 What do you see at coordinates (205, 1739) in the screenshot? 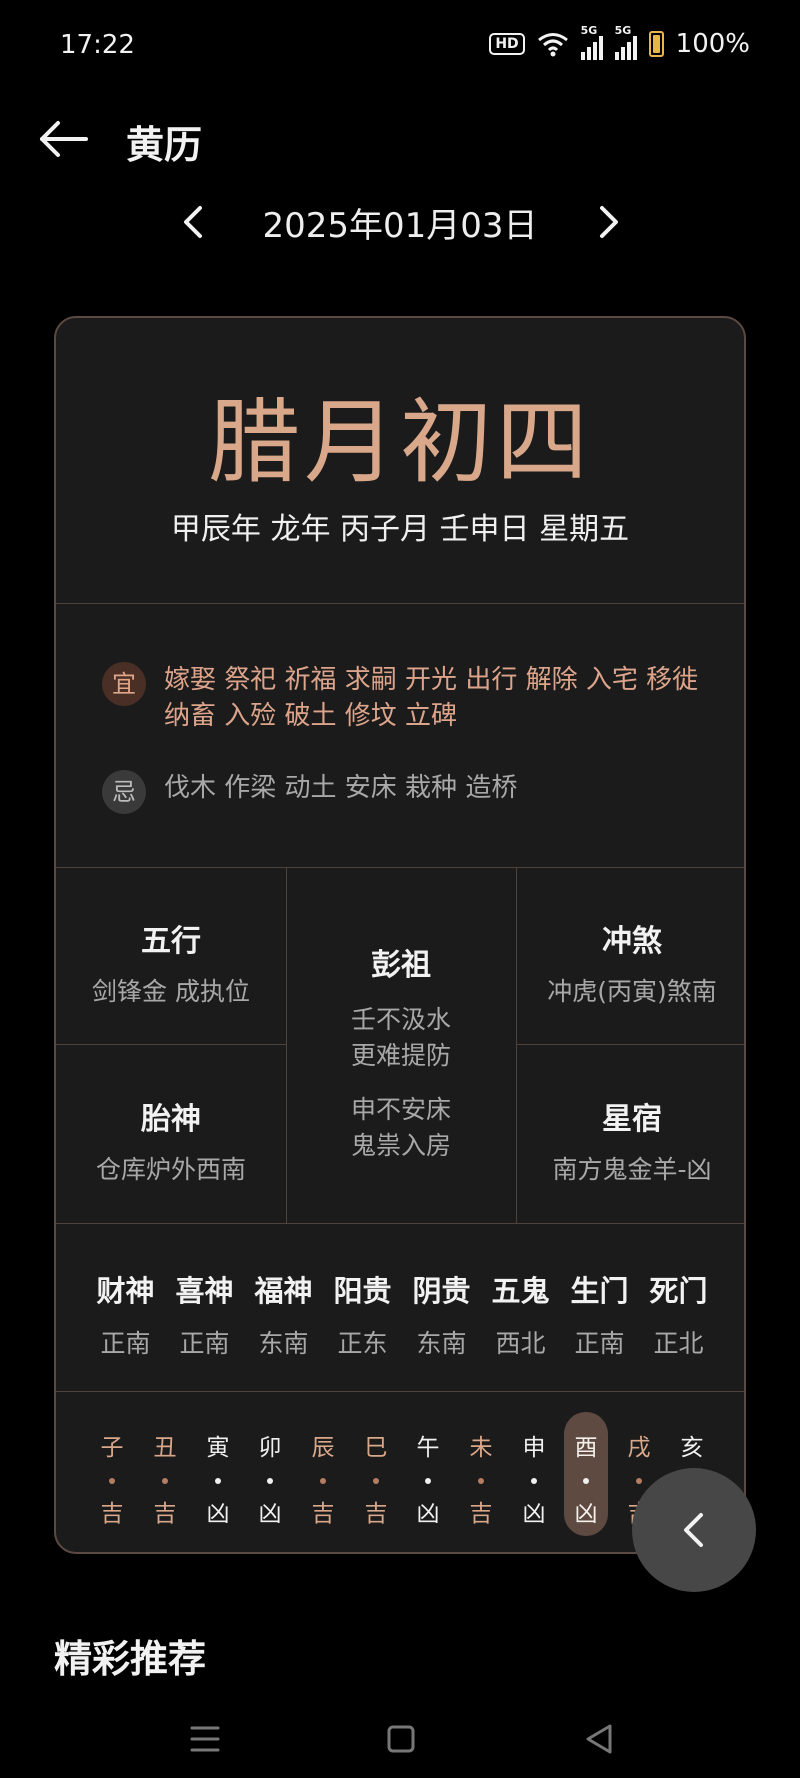
I see `menu-icon` at bounding box center [205, 1739].